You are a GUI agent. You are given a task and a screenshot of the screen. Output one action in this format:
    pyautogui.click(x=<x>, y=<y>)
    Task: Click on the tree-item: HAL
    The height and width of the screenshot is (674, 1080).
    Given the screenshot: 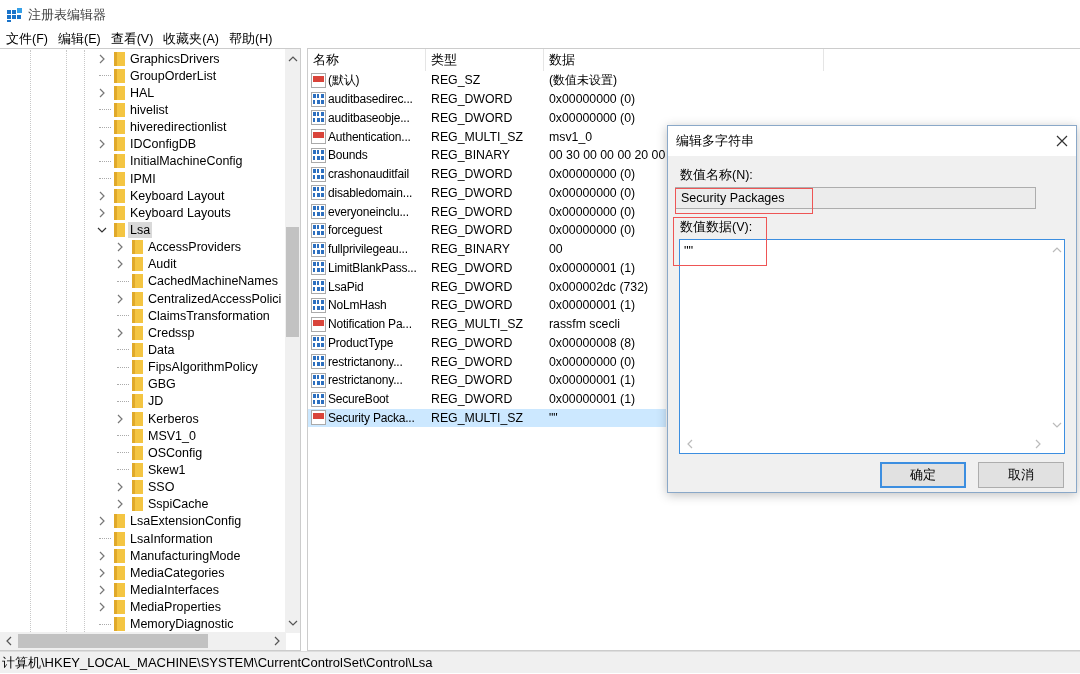 What is the action you would take?
    pyautogui.click(x=142, y=92)
    